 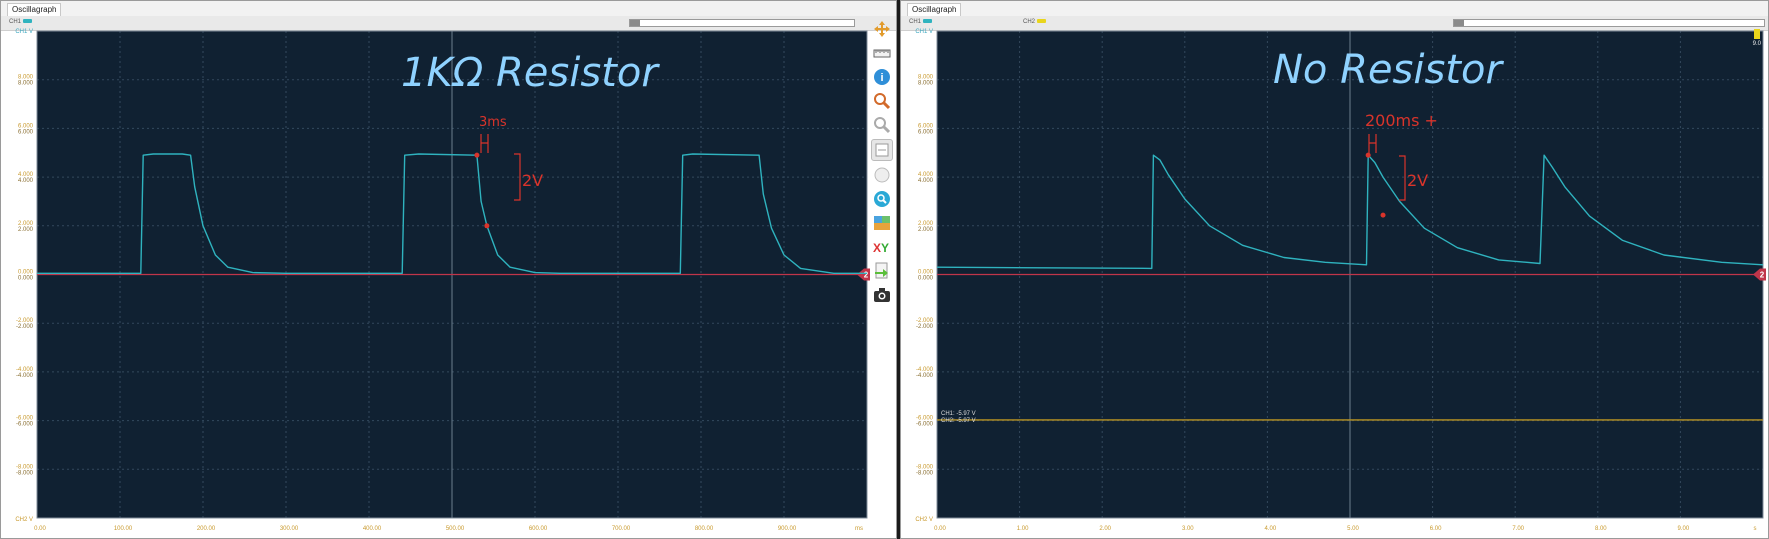 What do you see at coordinates (1762, 275) in the screenshot?
I see `trigger-marker-label: 2` at bounding box center [1762, 275].